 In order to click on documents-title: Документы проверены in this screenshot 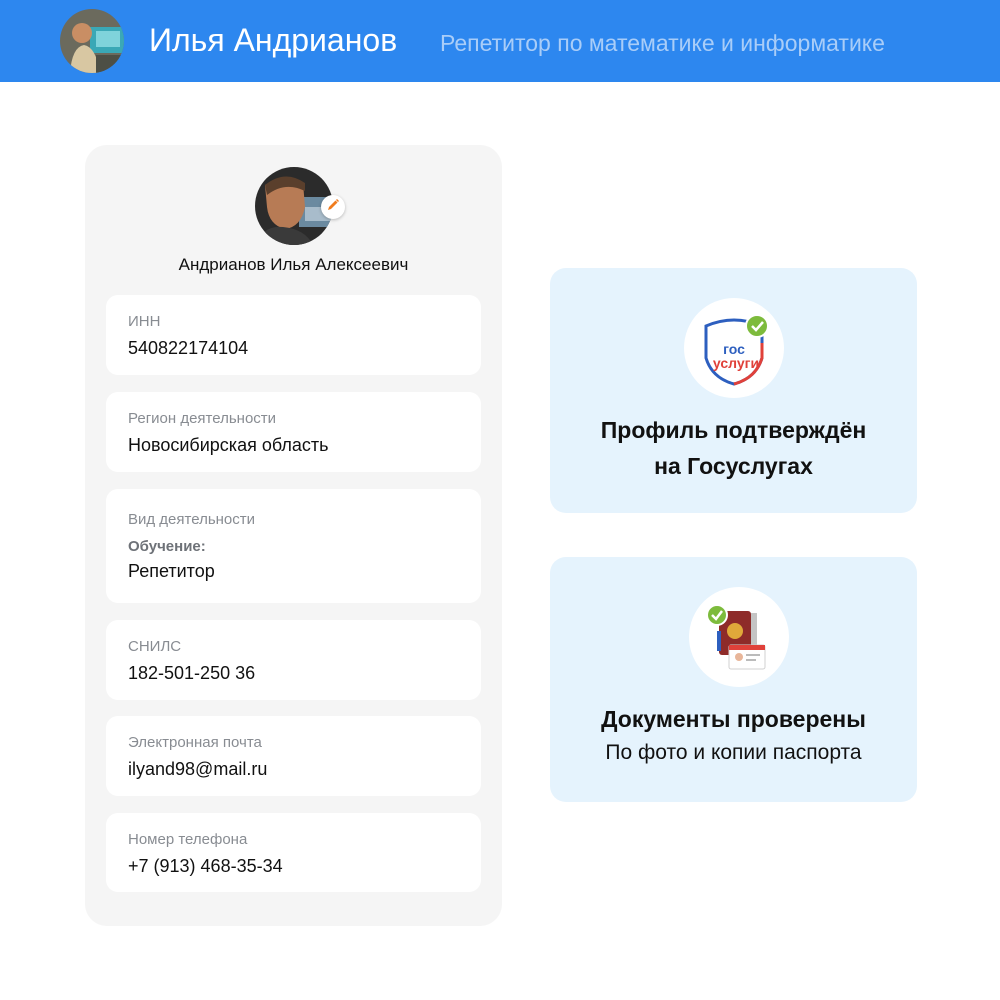, I will do `click(733, 719)`.